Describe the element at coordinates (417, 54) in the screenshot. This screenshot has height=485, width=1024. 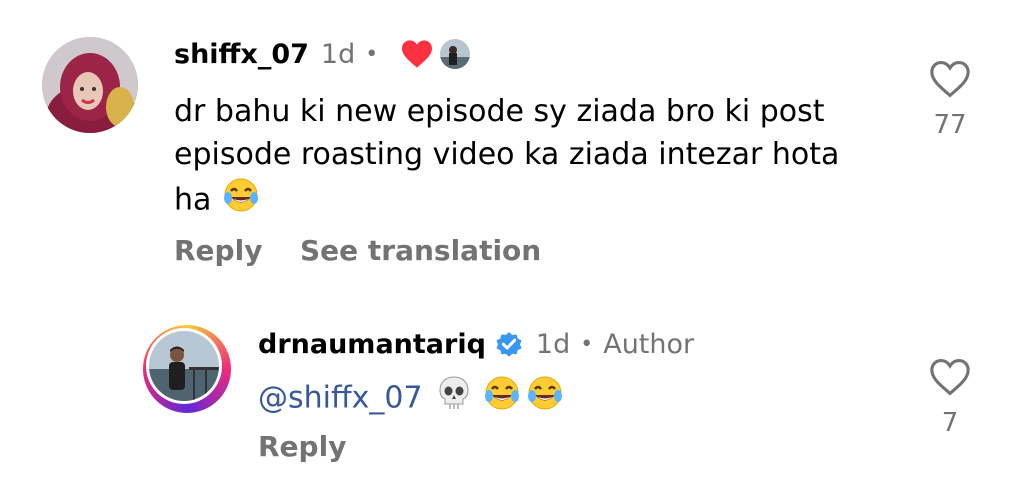
I see `creator-heart-icon` at that location.